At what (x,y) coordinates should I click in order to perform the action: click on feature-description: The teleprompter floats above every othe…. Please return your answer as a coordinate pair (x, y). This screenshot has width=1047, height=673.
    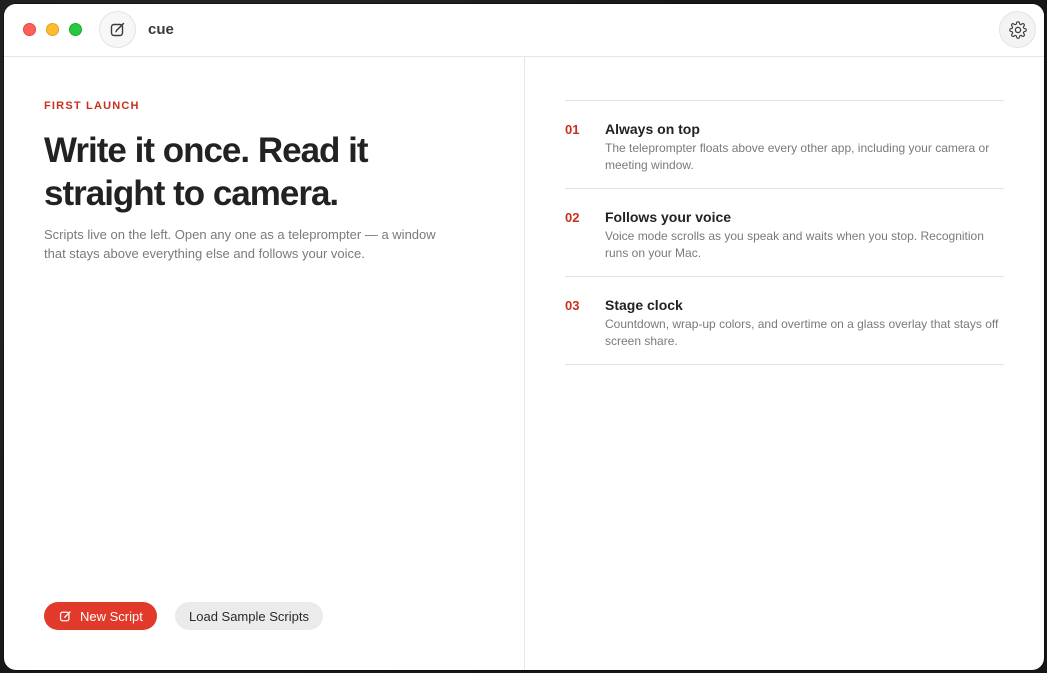
    Looking at the image, I should click on (797, 156).